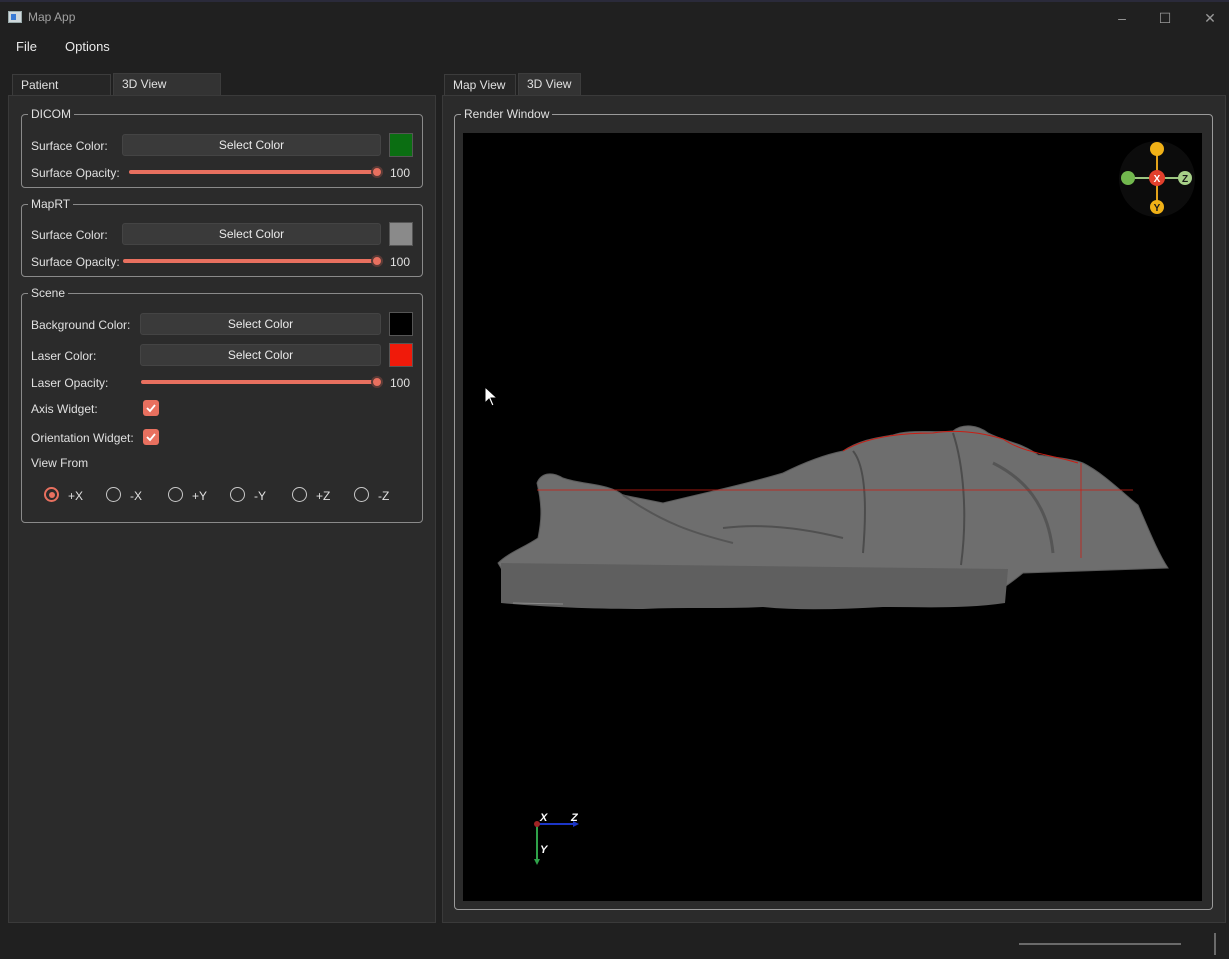  I want to click on tab-3d-view-settings: 3D View Settings, so click(167, 92).